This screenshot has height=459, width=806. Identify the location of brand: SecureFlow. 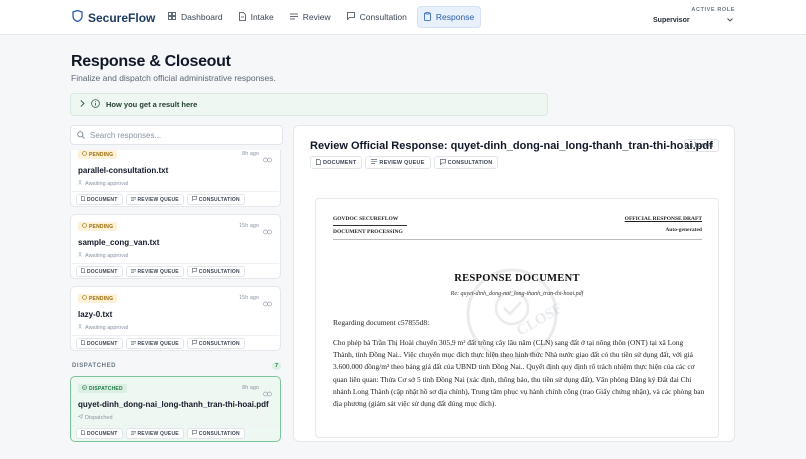
(113, 17).